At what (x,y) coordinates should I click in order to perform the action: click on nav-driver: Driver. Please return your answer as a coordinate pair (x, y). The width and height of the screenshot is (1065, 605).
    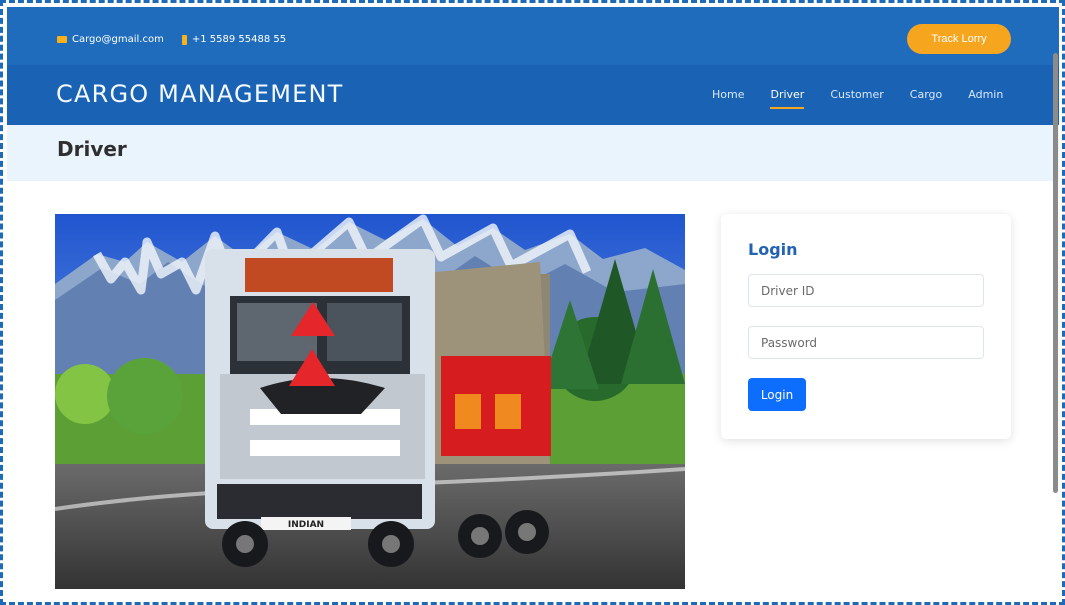
    Looking at the image, I should click on (787, 98).